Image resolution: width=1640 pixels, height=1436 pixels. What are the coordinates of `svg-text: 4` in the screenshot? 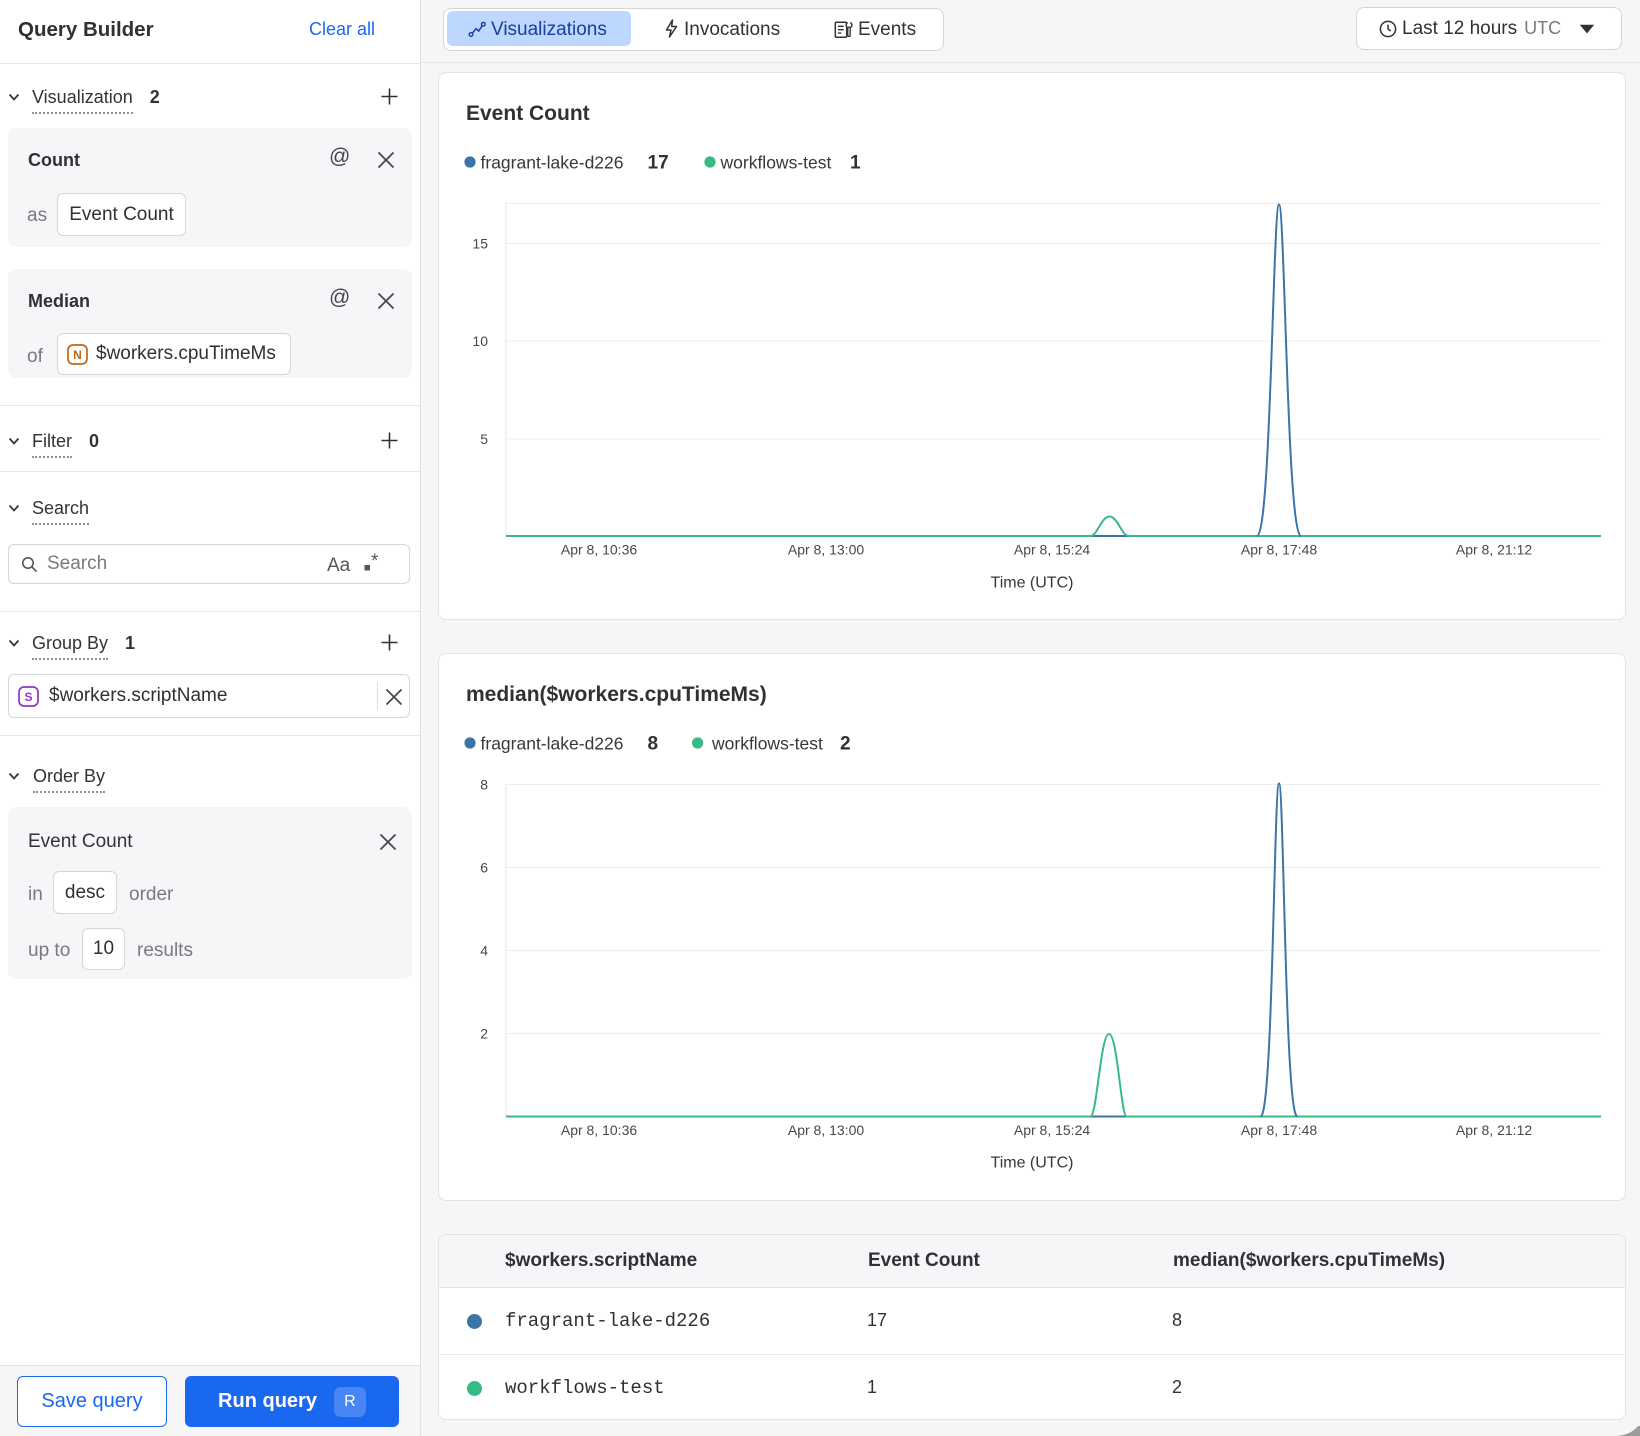 It's located at (484, 951).